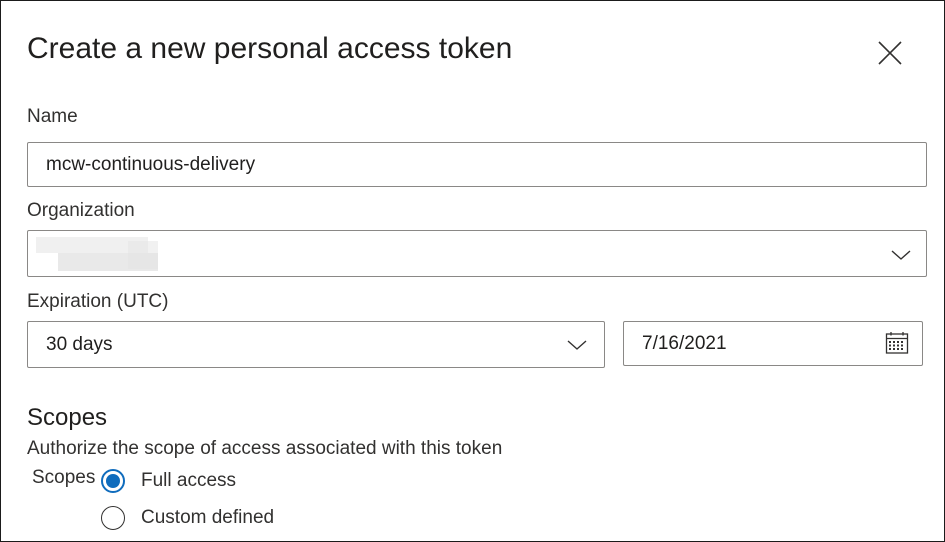 The image size is (945, 542). I want to click on radio-label-full-access: Full access, so click(189, 480).